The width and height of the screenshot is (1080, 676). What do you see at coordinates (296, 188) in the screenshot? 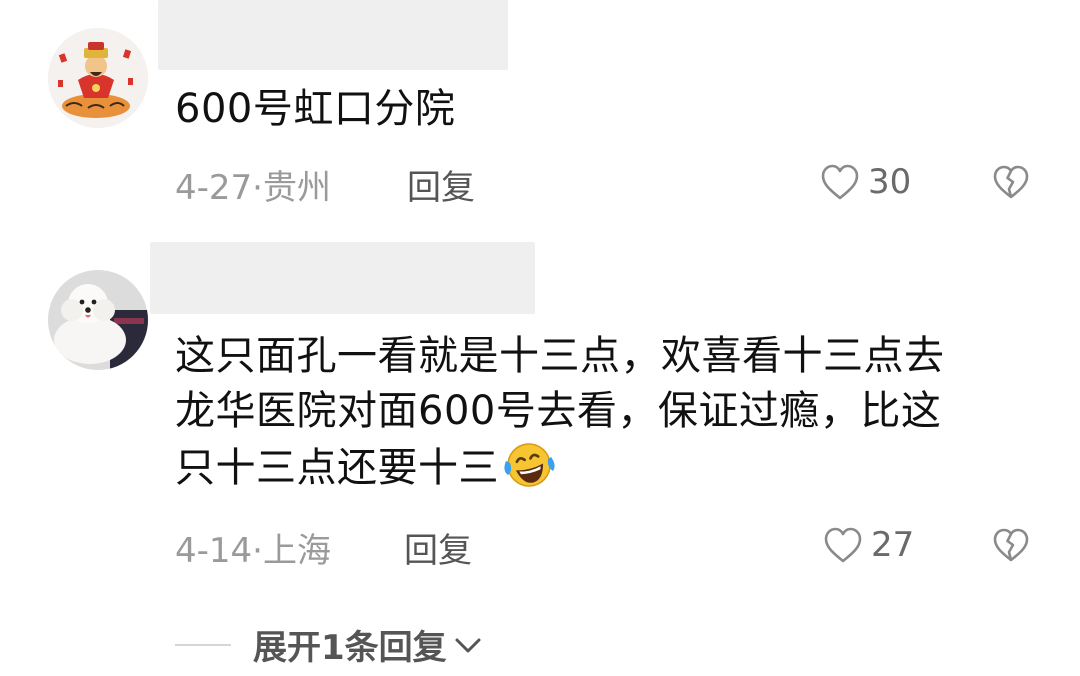
I see `comment-location: 贵州` at bounding box center [296, 188].